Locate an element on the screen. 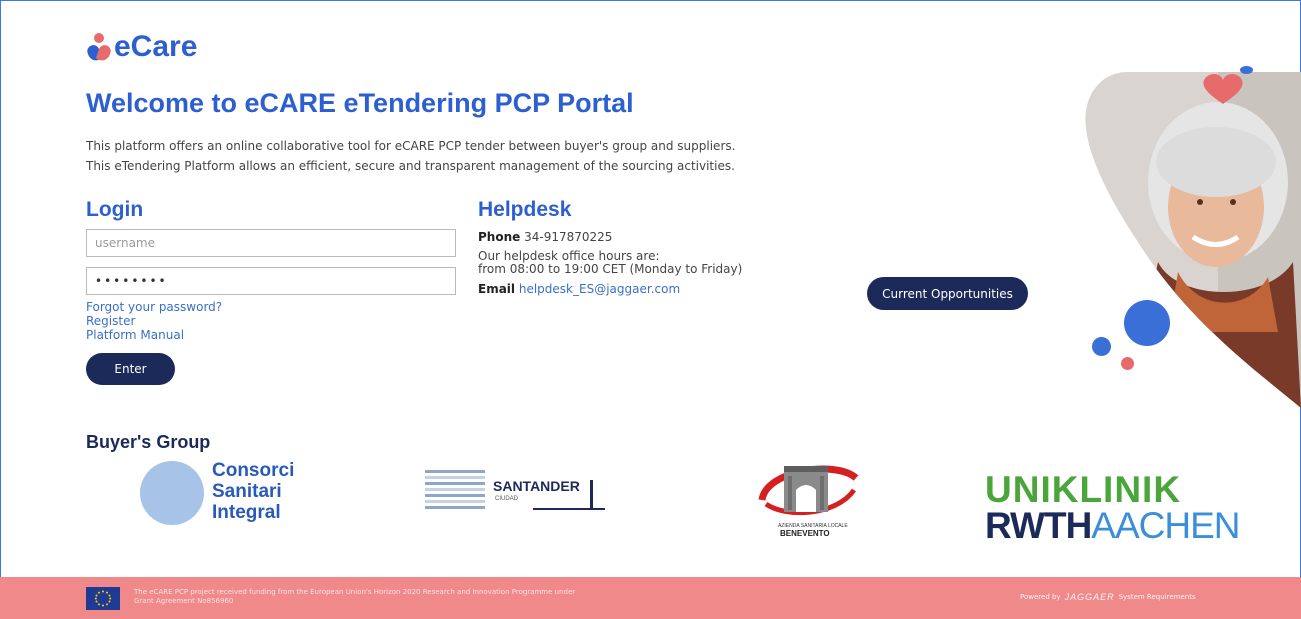  consorci-line-1: Consorci is located at coordinates (253, 470).